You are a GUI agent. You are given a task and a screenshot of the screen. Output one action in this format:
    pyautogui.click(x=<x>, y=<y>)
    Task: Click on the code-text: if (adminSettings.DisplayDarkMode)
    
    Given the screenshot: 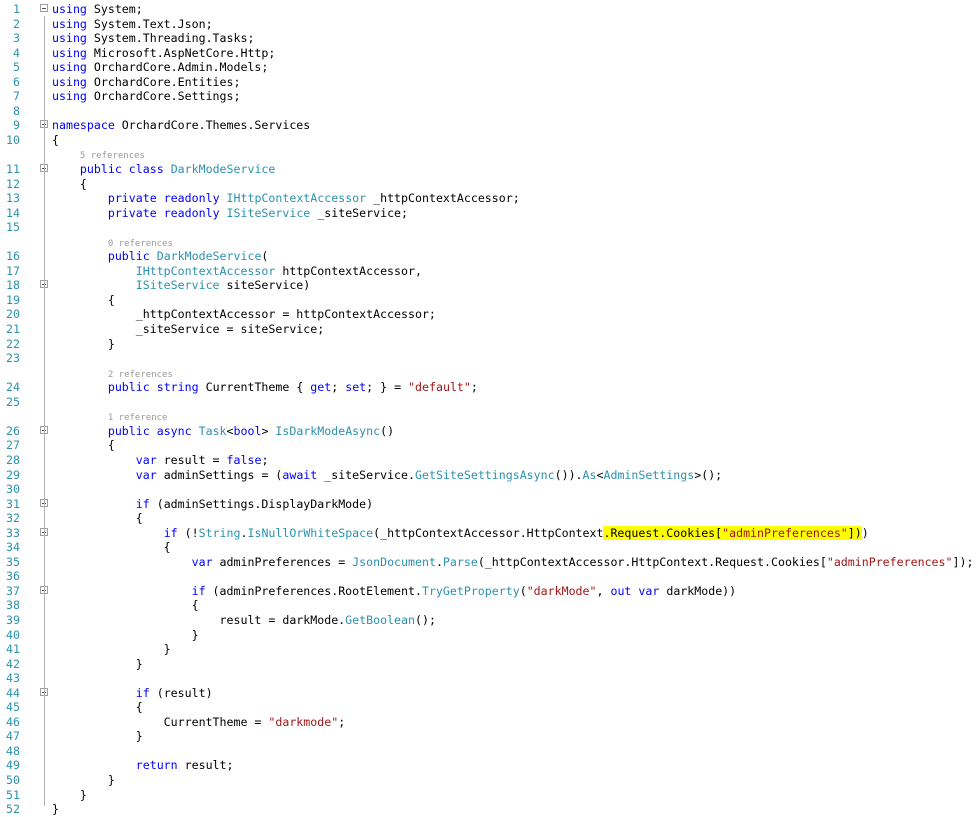 What is the action you would take?
    pyautogui.click(x=212, y=504)
    